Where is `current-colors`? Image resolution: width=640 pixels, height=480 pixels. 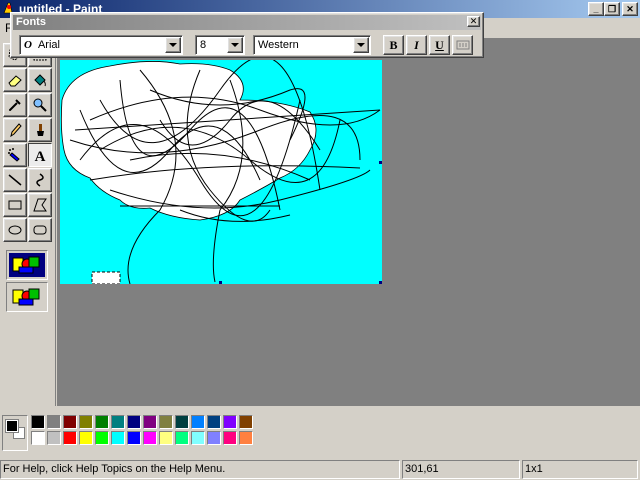 current-colors is located at coordinates (15, 433).